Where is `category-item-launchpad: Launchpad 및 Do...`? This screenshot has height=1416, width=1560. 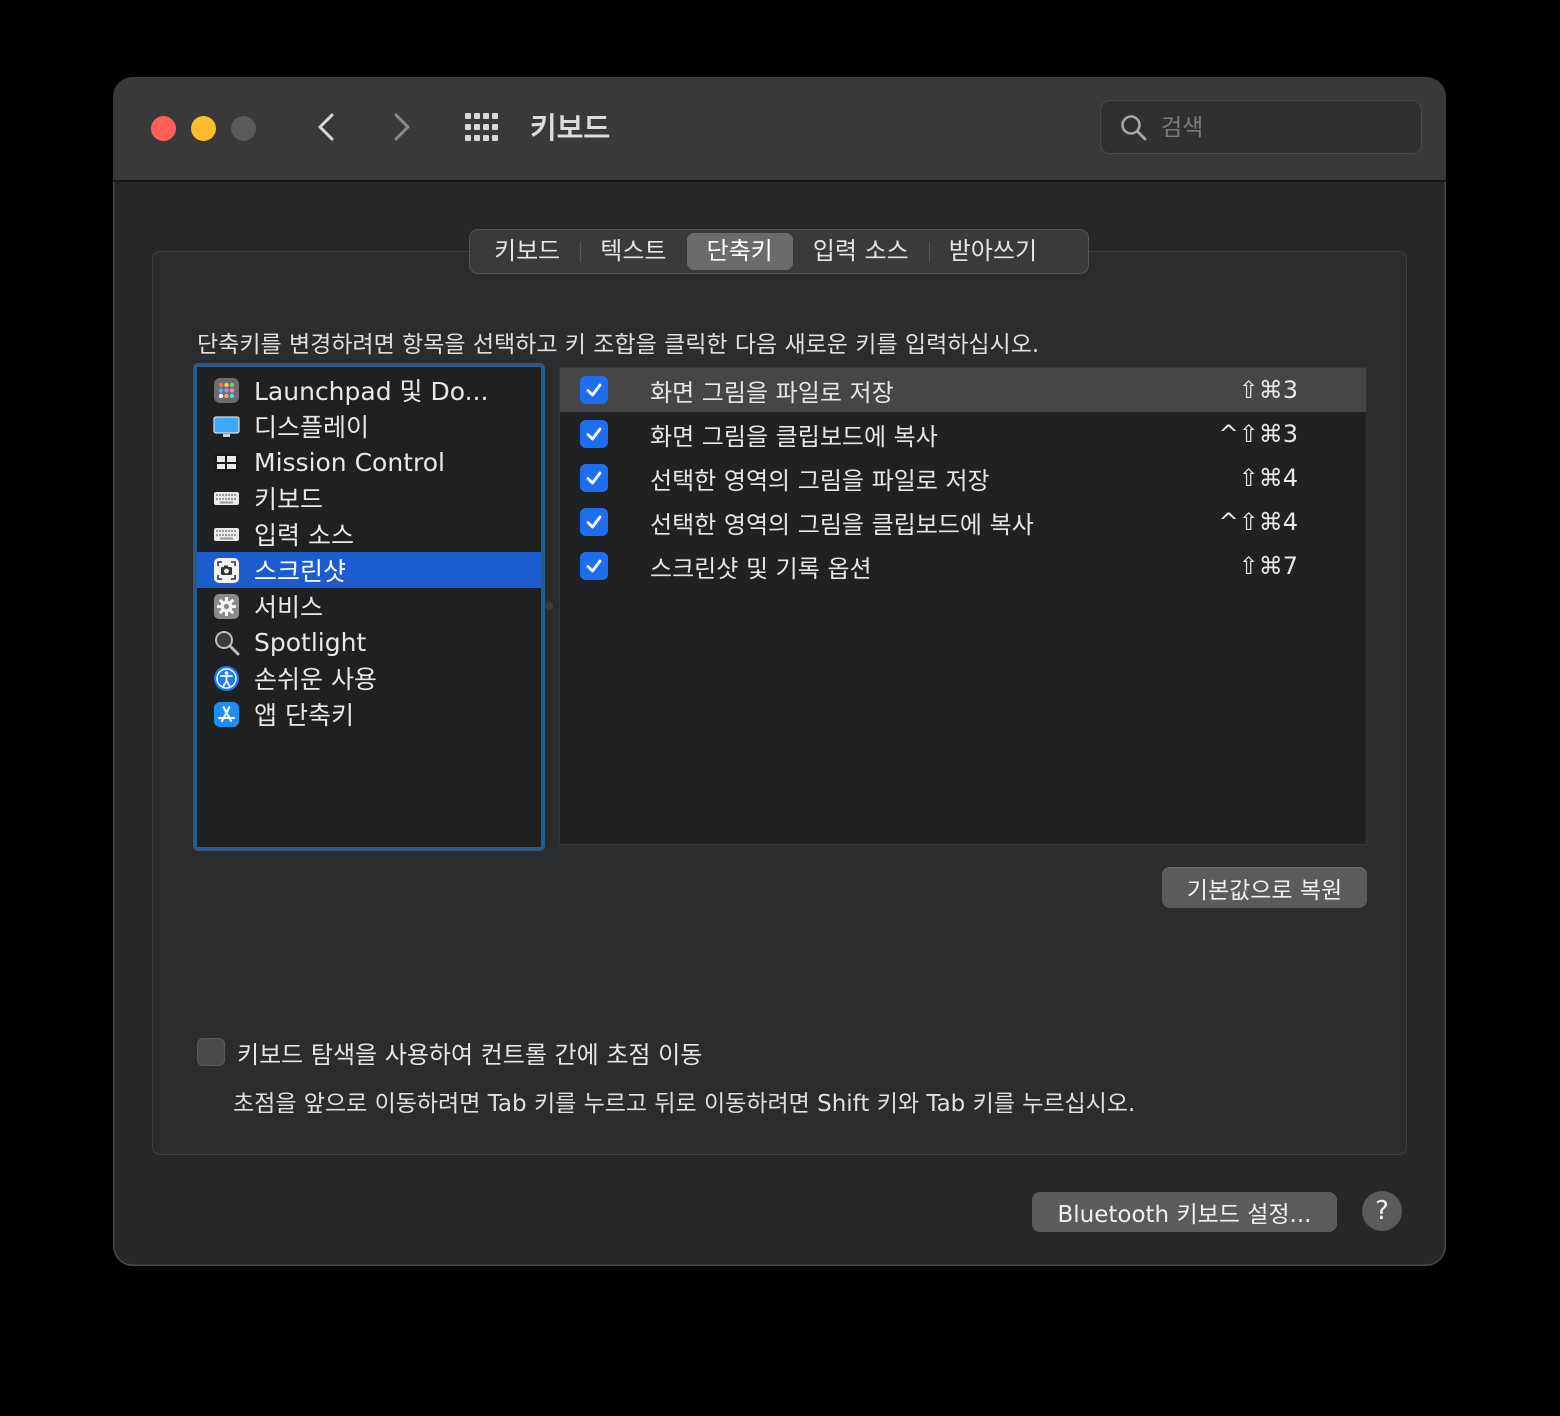
category-item-launchpad: Launchpad 및 Do... is located at coordinates (369, 390).